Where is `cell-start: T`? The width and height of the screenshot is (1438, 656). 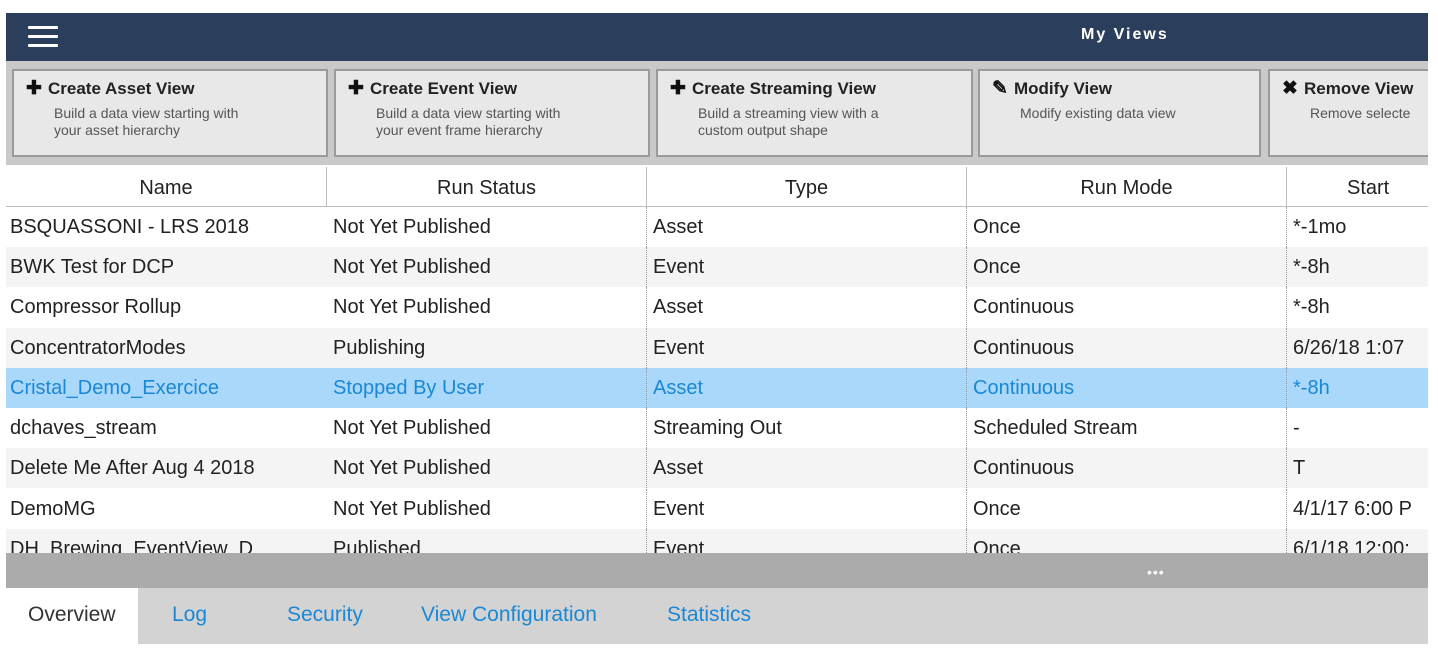 cell-start: T is located at coordinates (1299, 468).